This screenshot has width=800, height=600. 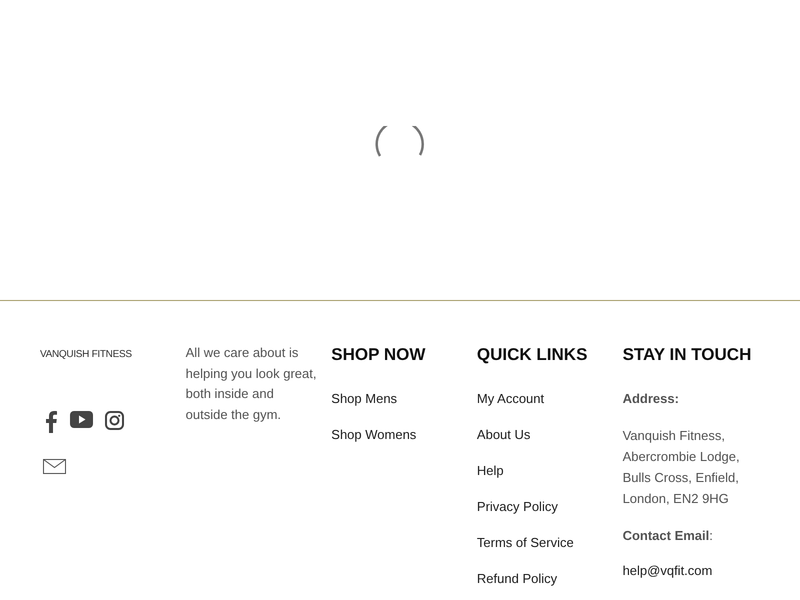 I want to click on brand-logo: VANQUISH FITNESS, so click(x=86, y=354).